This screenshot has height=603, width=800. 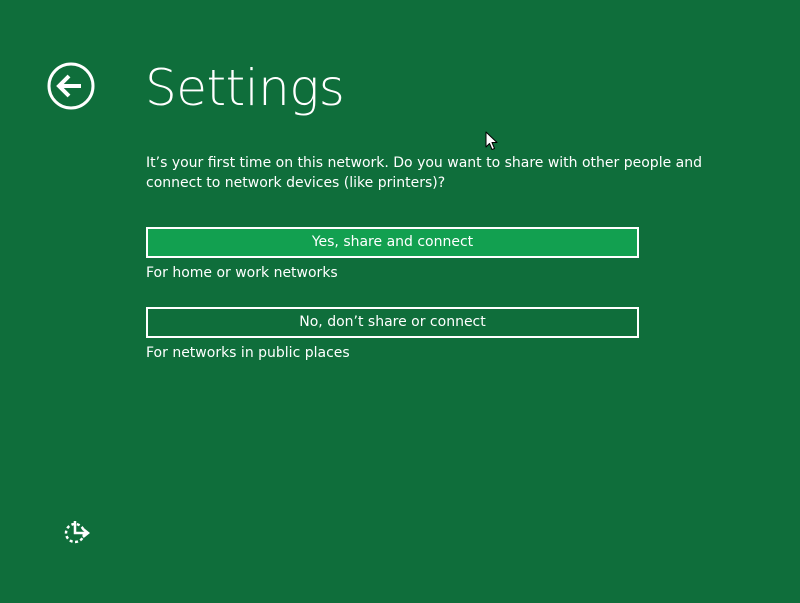 I want to click on back-arrow-icon, so click(x=71, y=86).